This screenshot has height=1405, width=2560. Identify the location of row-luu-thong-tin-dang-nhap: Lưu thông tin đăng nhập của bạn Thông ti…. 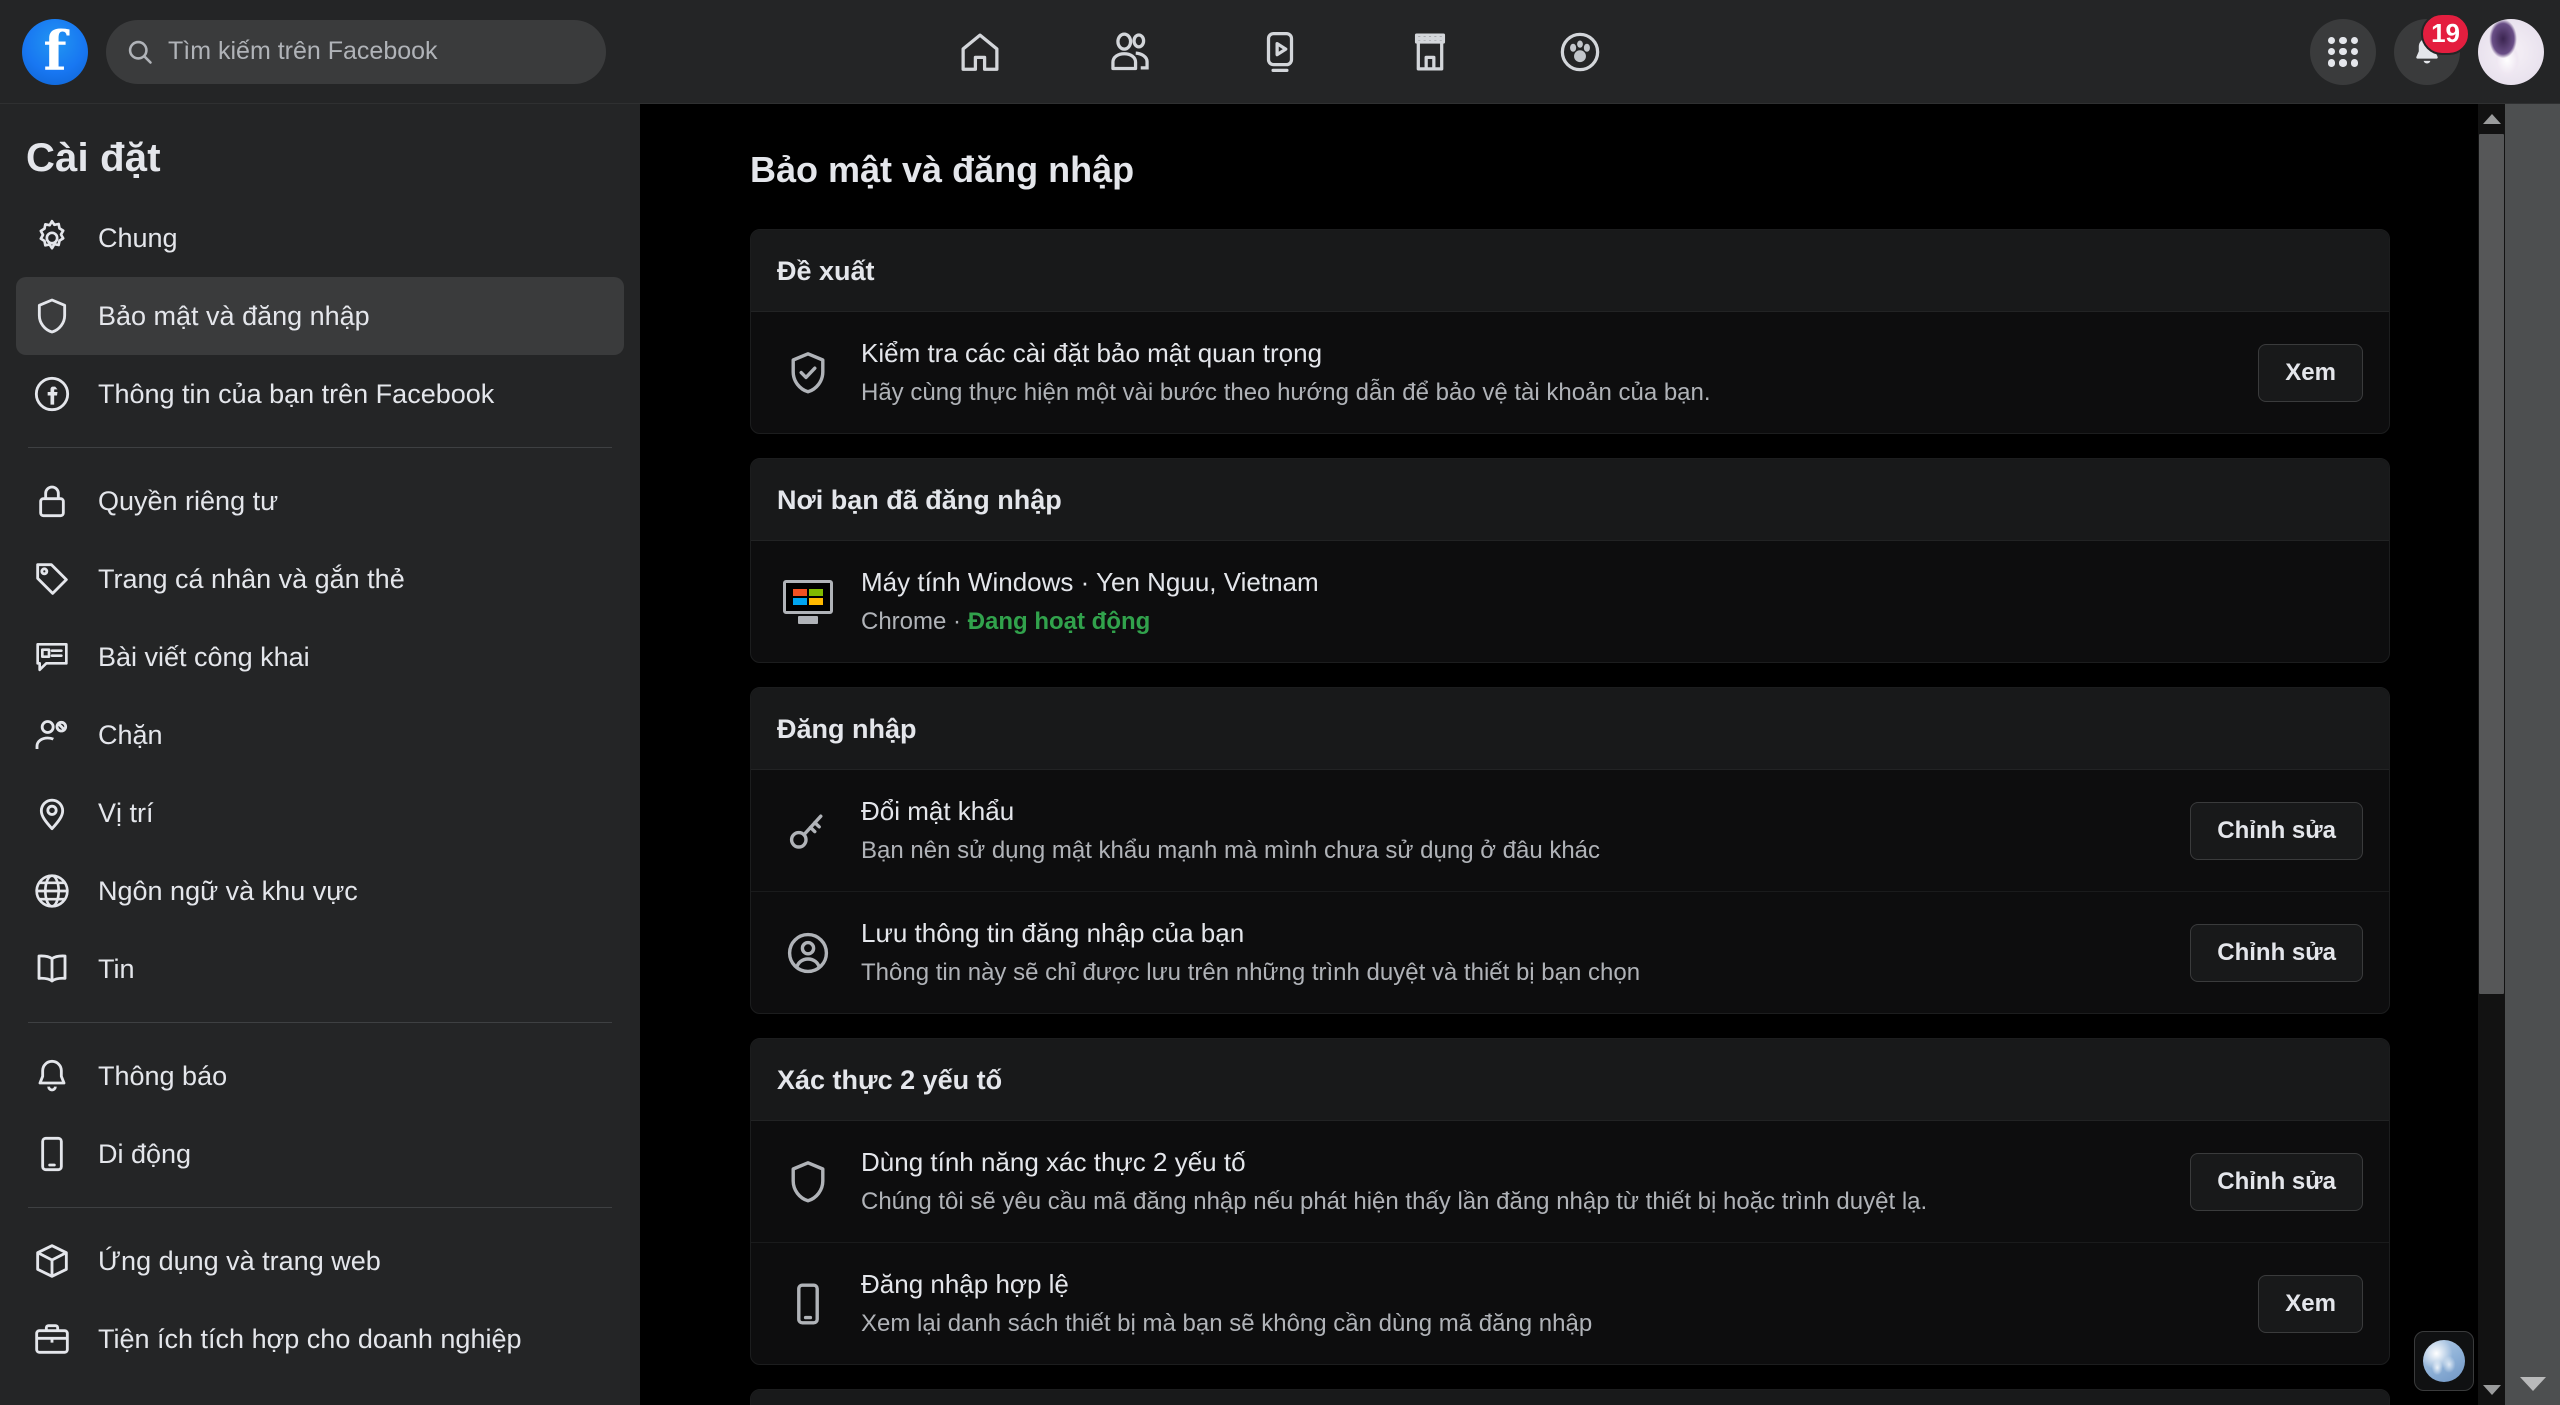
(1570, 952).